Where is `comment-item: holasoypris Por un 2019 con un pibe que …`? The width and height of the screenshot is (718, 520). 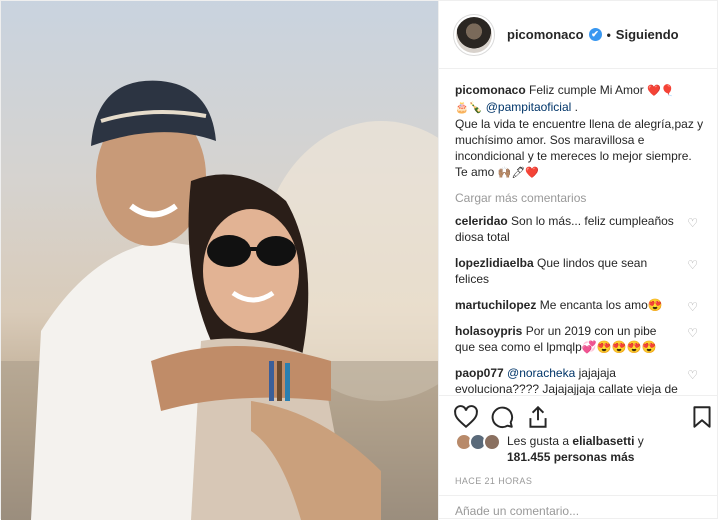 comment-item: holasoypris Por un 2019 con un pibe que … is located at coordinates (580, 339).